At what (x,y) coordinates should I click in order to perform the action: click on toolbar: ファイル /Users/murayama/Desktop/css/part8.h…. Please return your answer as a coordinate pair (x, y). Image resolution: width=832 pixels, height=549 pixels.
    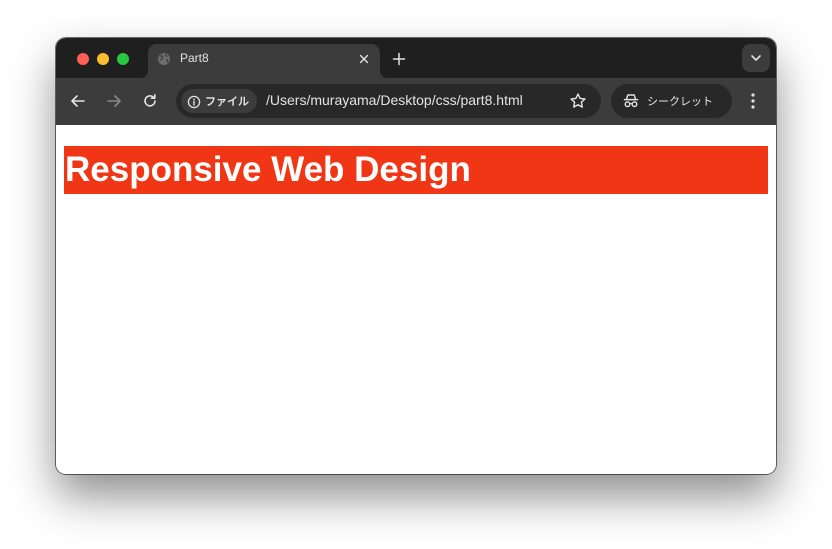
    Looking at the image, I should click on (416, 101).